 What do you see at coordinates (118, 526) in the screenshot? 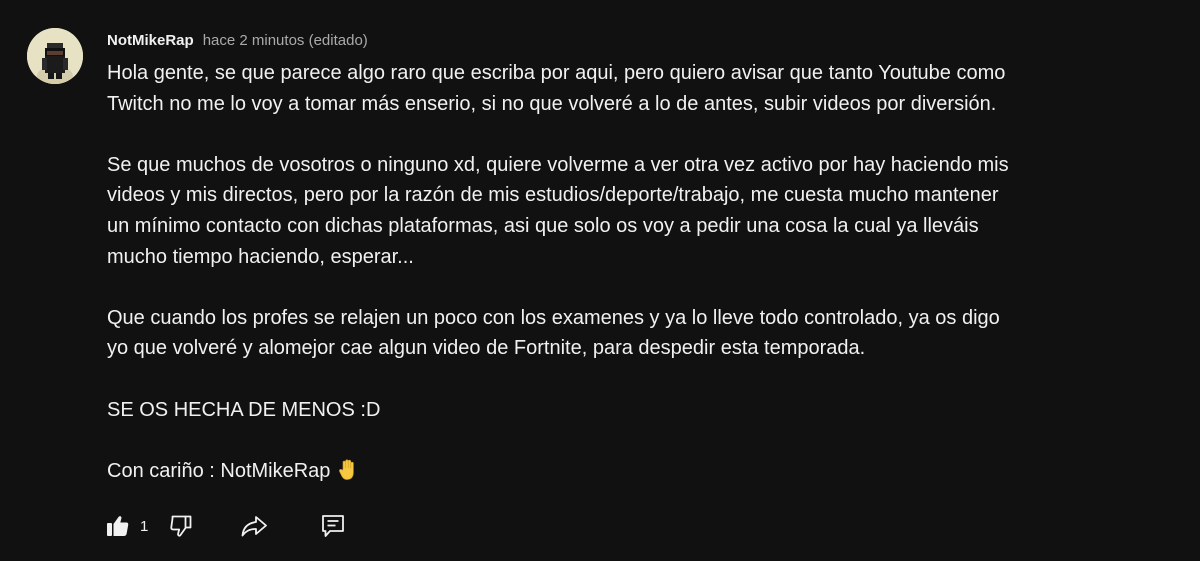
I see `thumbs-up-icon` at bounding box center [118, 526].